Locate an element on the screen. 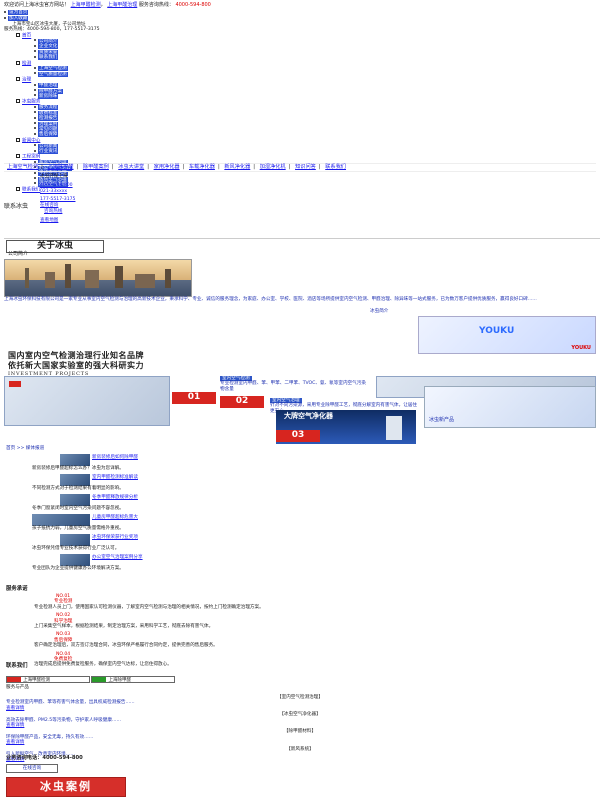 This screenshot has height=800, width=600. menu-item-label: 资质荣誉 is located at coordinates (48, 52).